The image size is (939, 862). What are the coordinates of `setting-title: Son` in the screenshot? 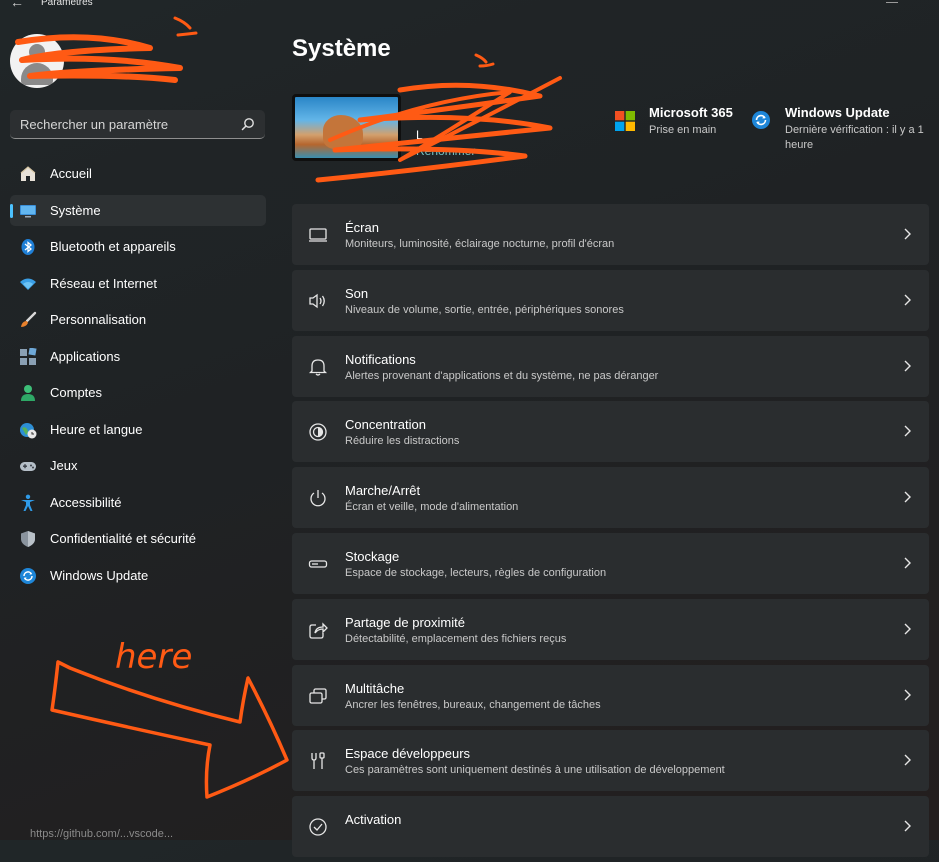 It's located at (357, 293).